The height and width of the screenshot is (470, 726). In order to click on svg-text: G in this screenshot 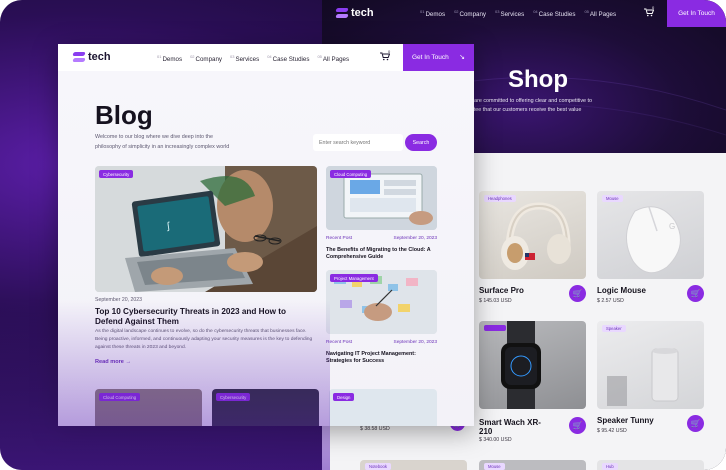, I will do `click(672, 226)`.